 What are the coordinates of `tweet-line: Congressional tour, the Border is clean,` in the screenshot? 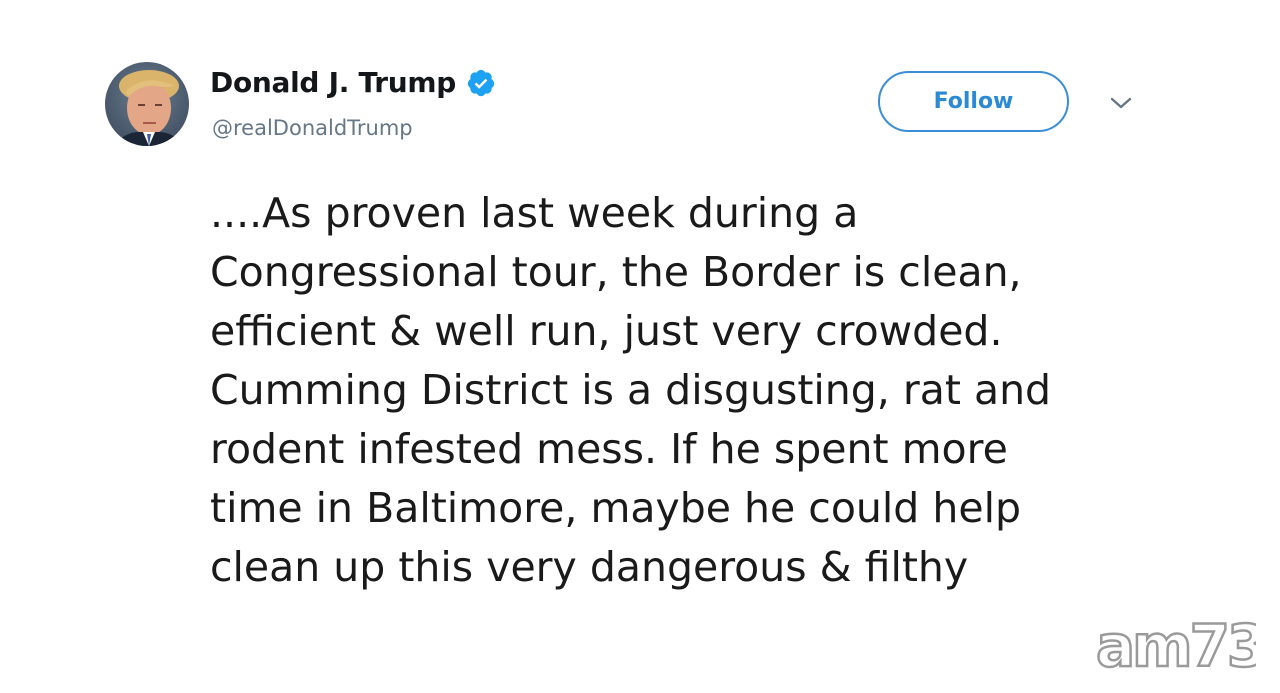 It's located at (616, 272).